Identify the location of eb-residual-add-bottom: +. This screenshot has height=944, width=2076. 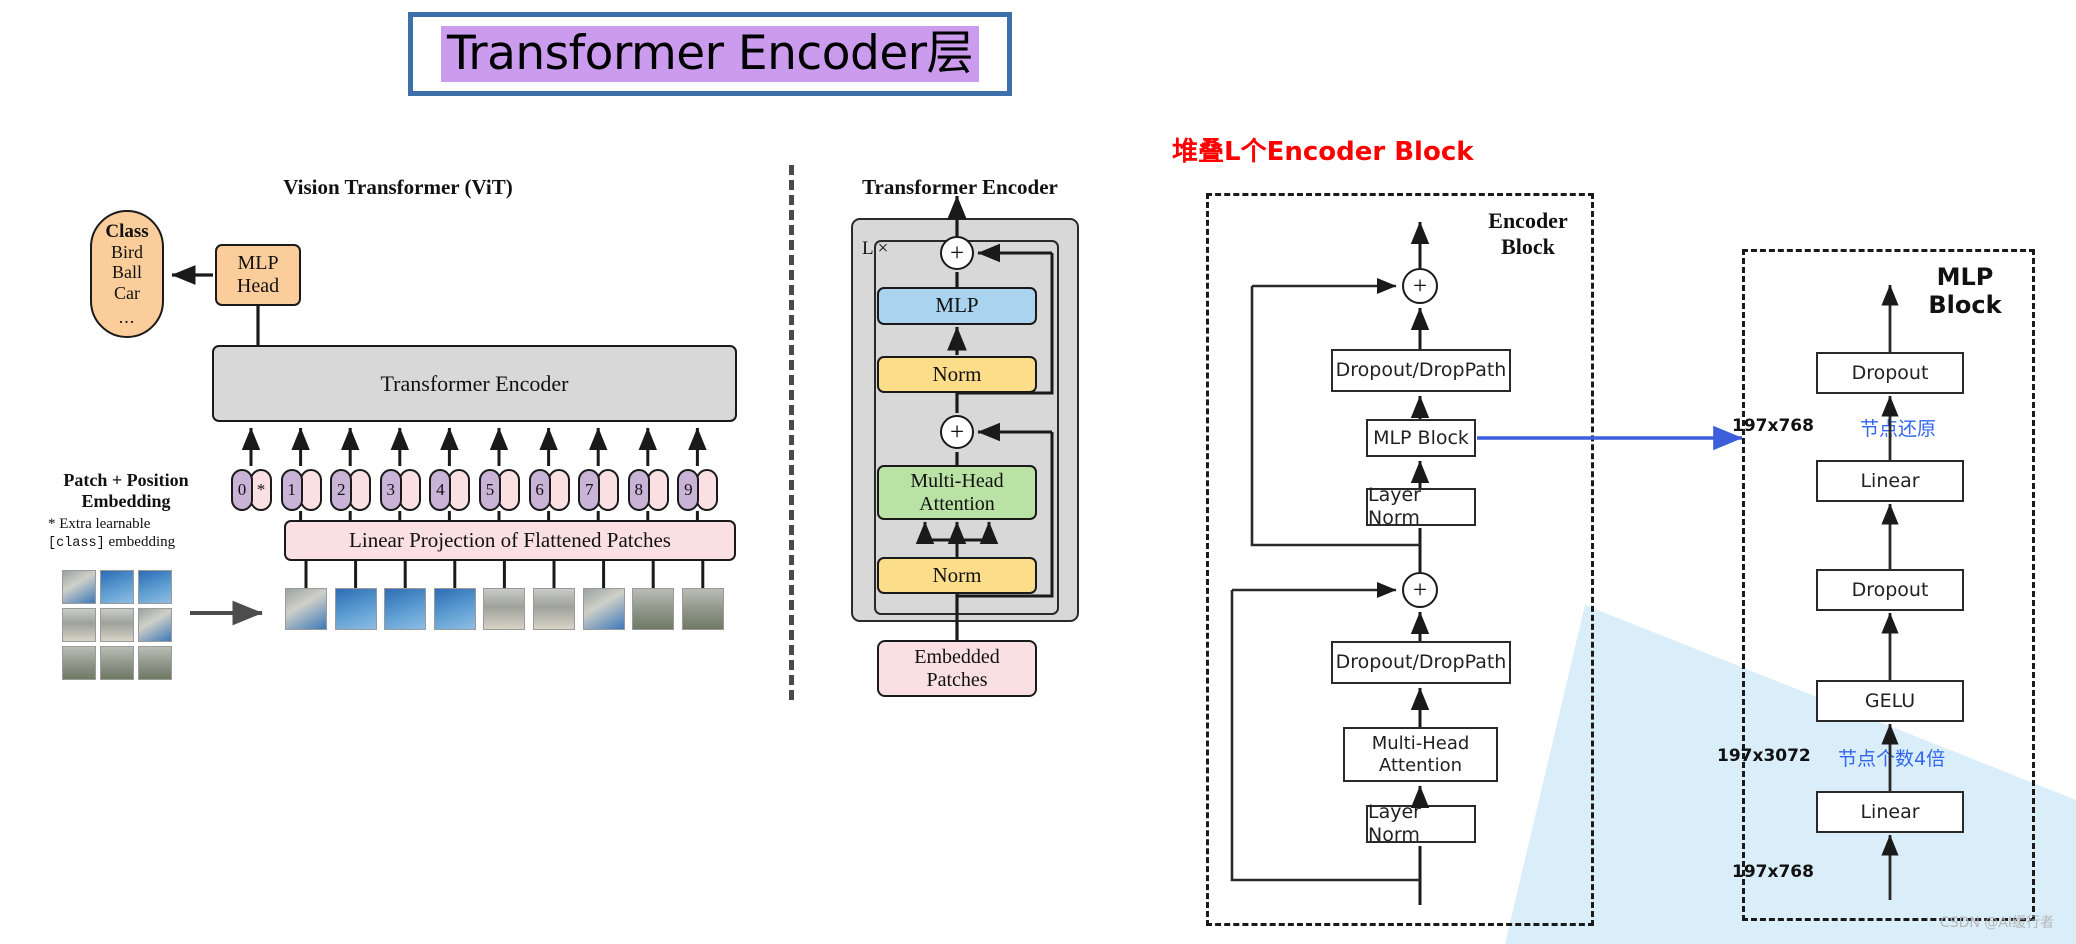
(1420, 590).